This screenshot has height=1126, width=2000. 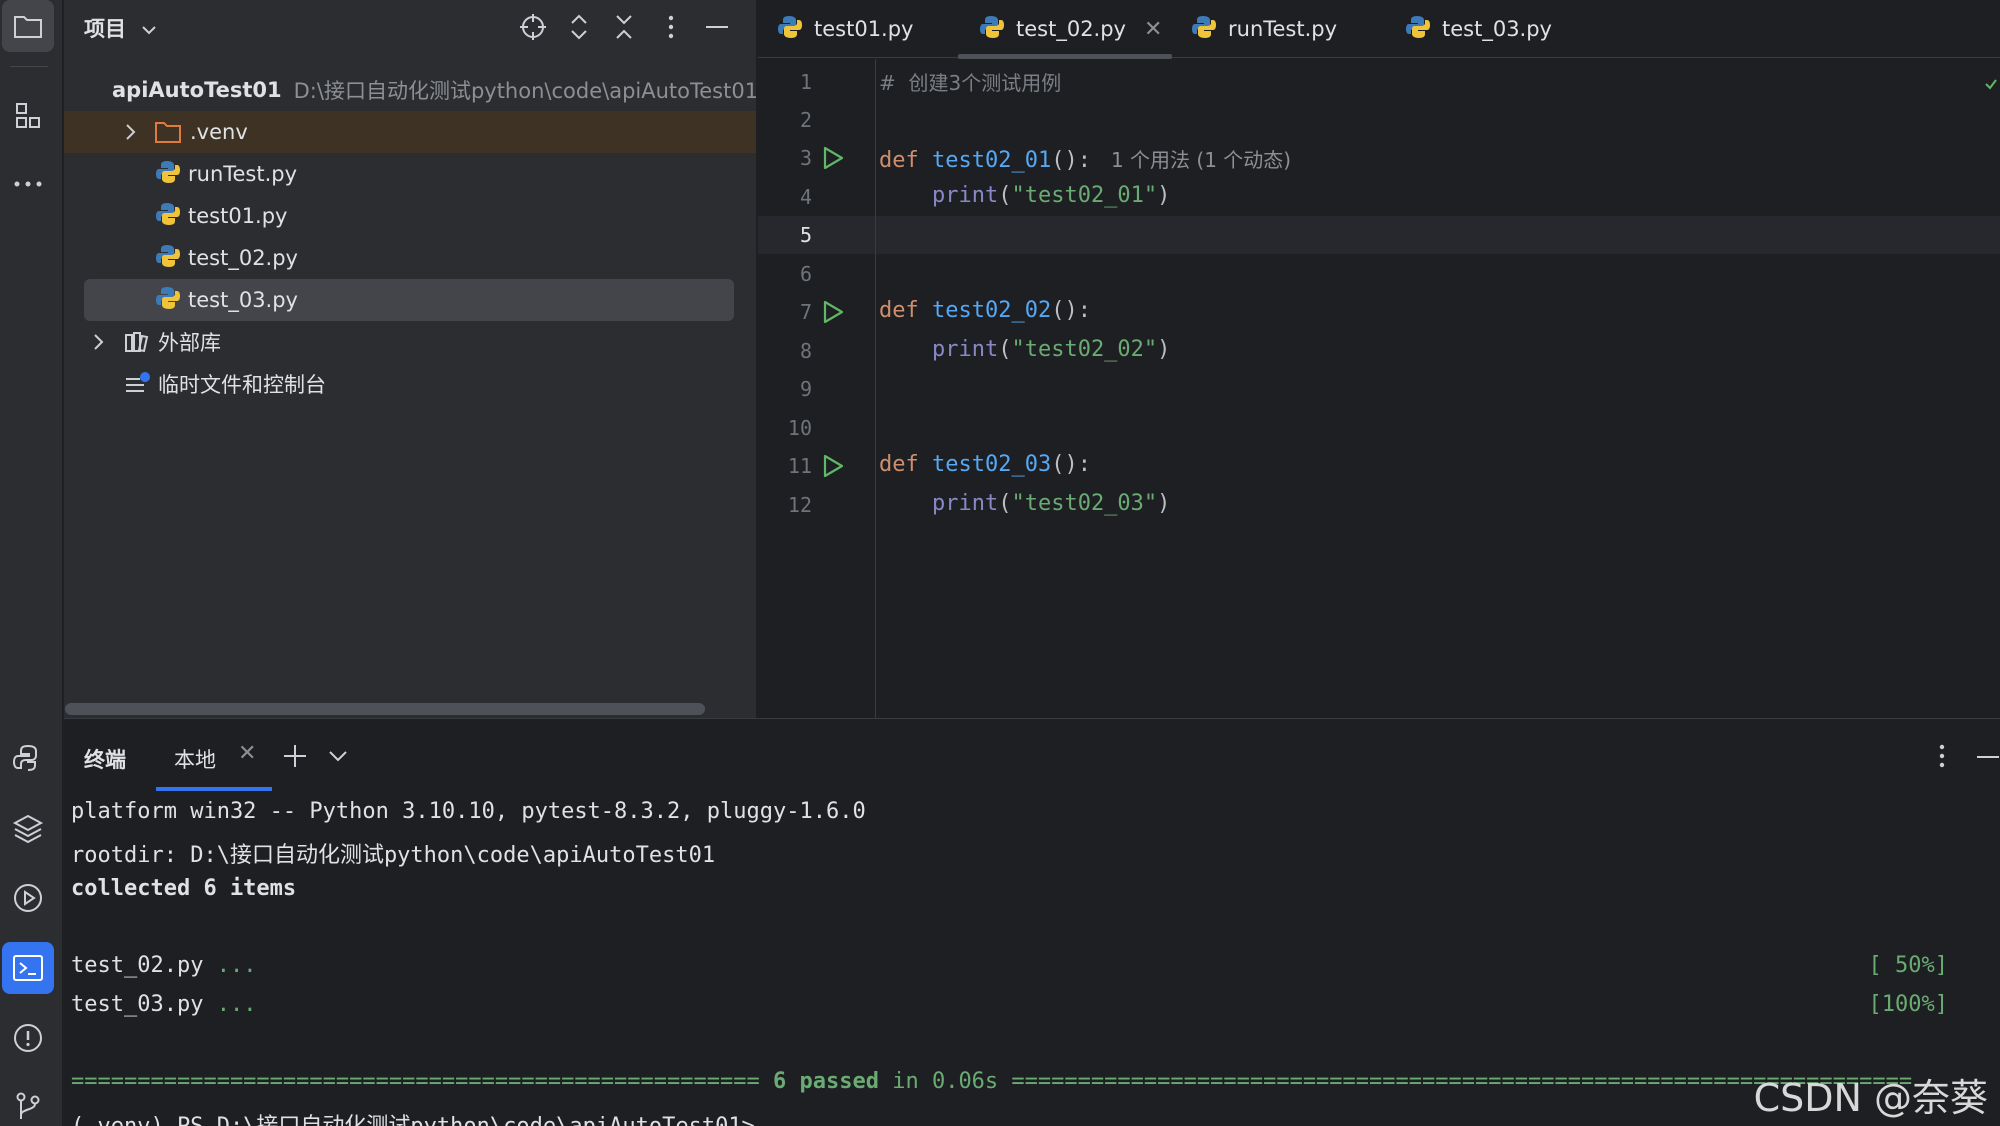 I want to click on code-function-name: test02_03, so click(x=992, y=464).